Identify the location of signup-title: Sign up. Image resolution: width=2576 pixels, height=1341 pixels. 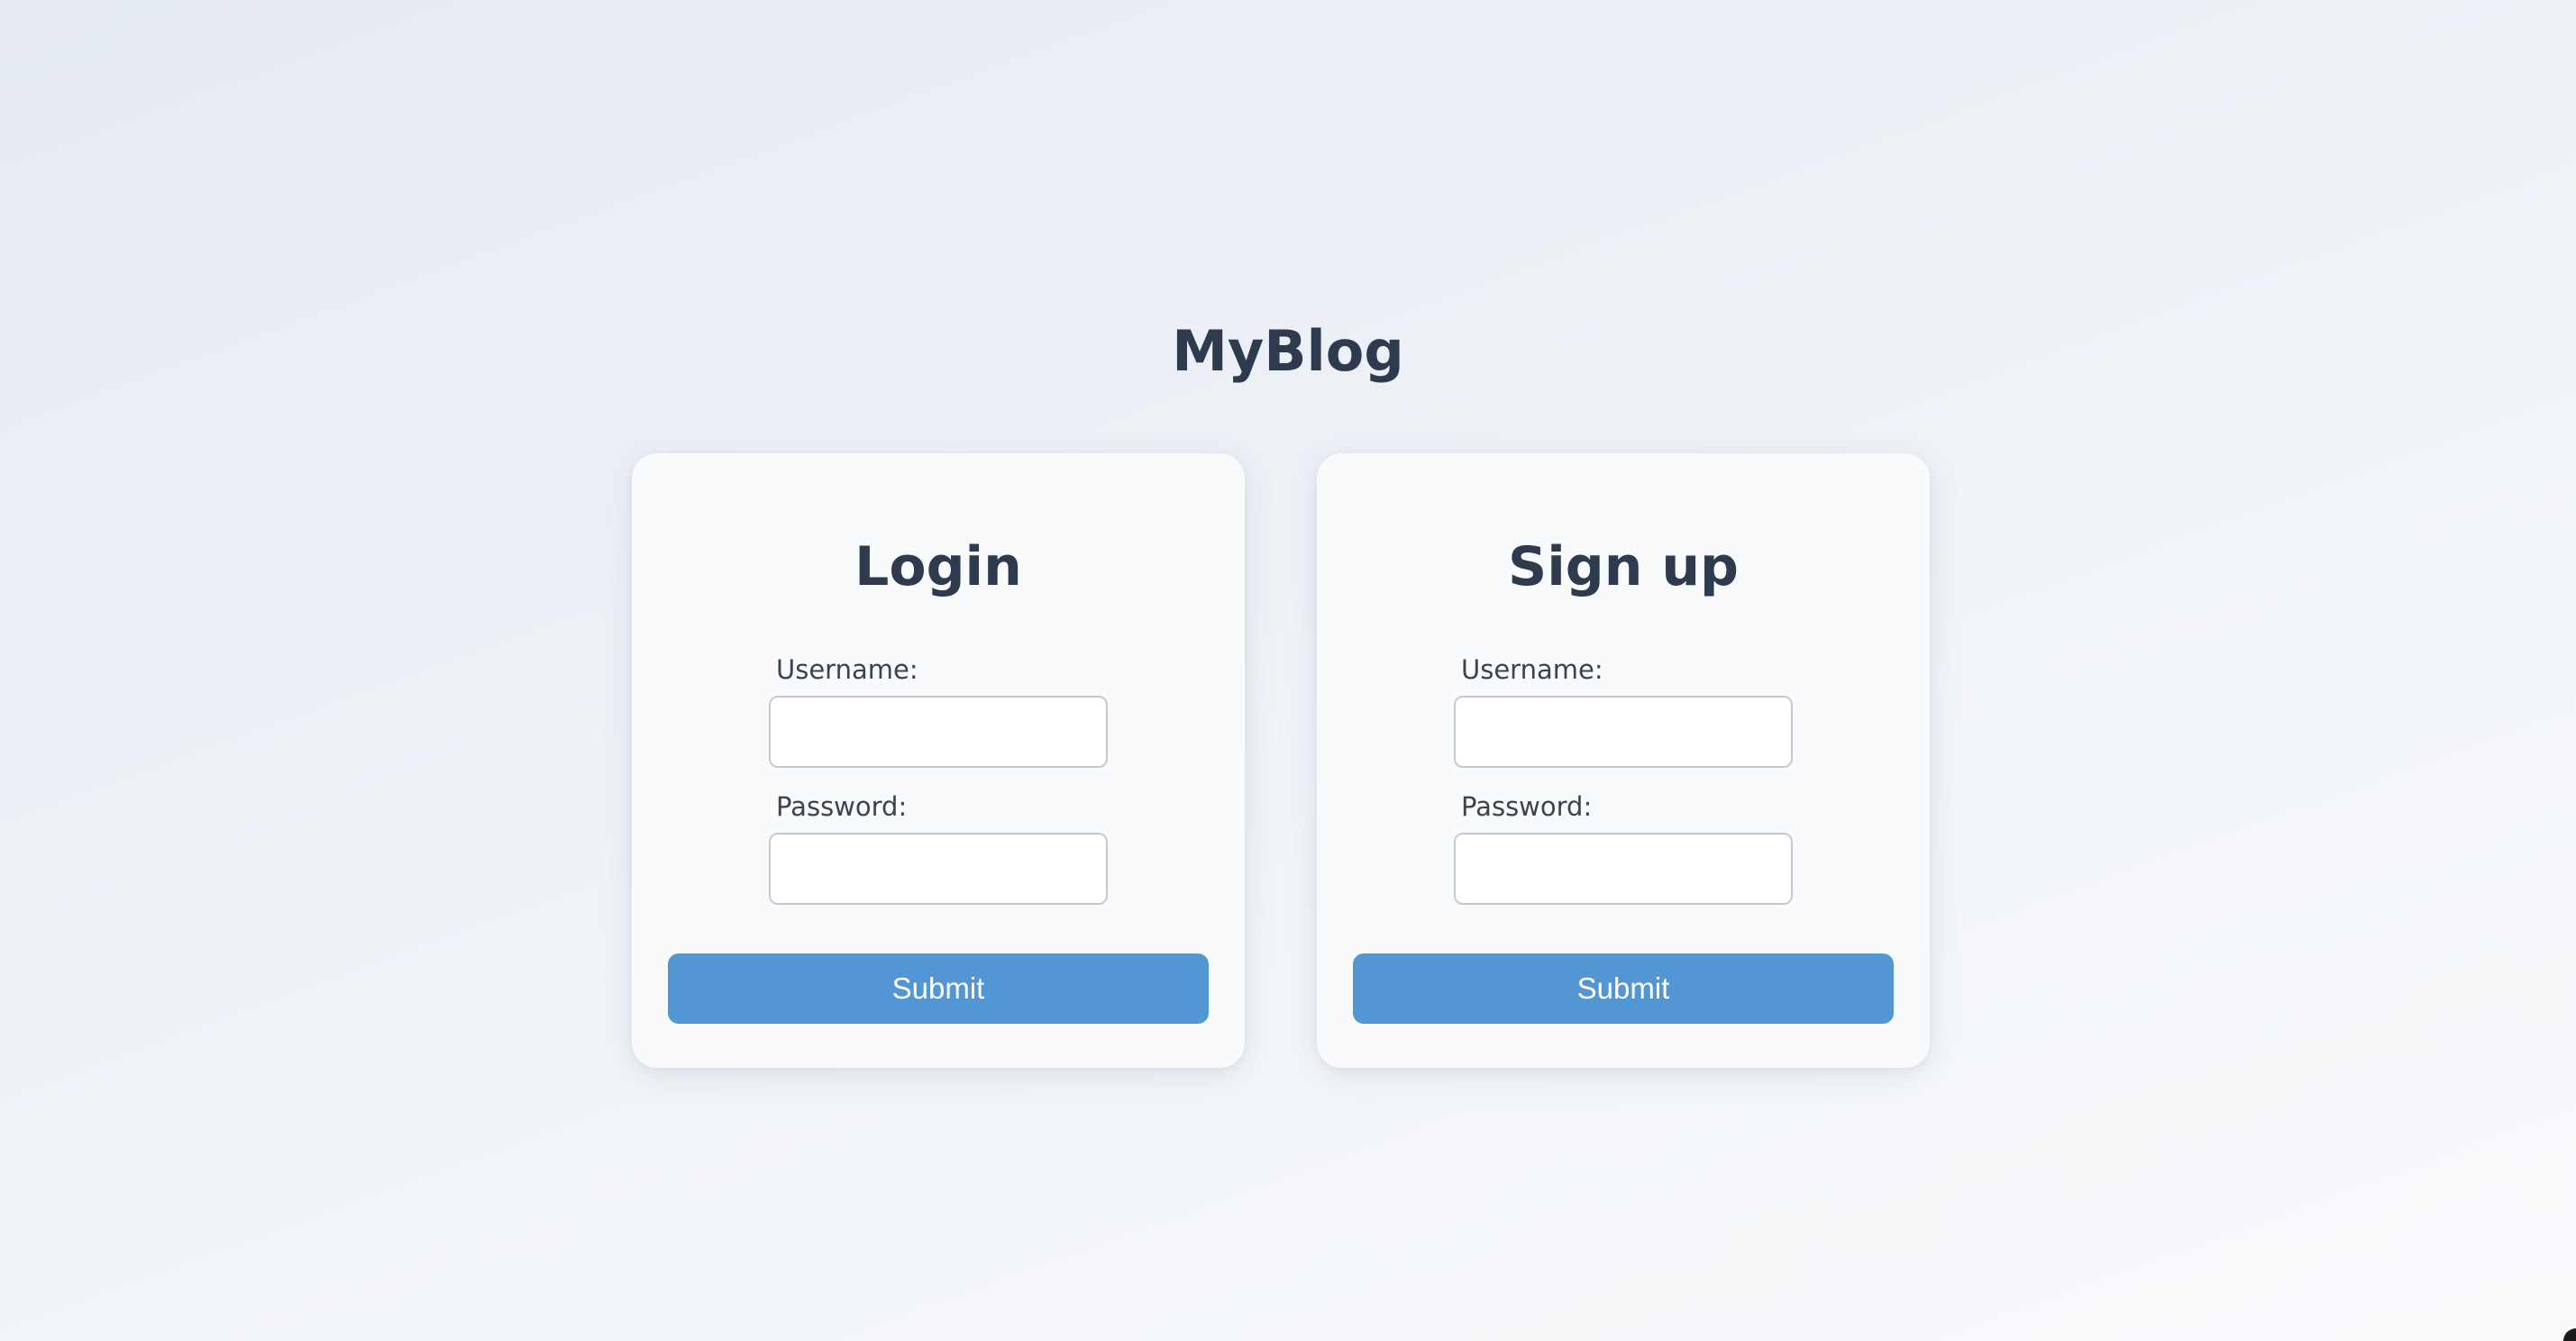
(1623, 567).